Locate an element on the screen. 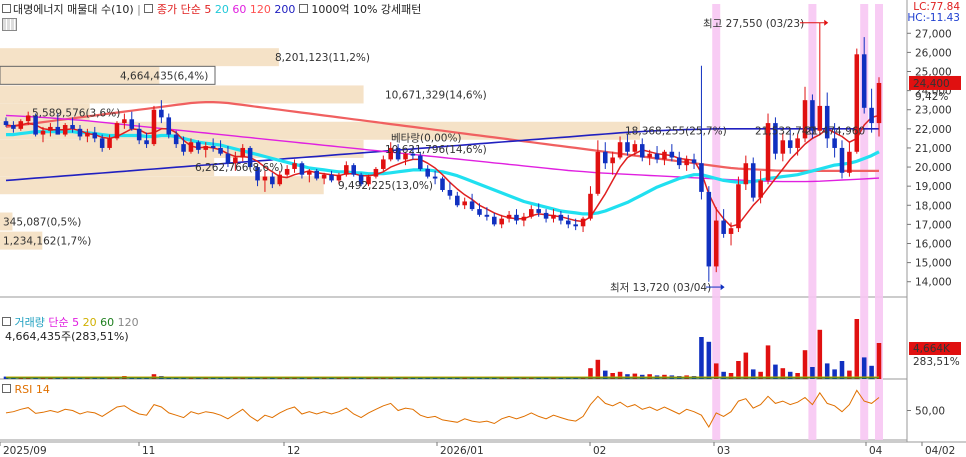 The width and height of the screenshot is (966, 457). volume-profile-label: 10,671,329(14,6%) is located at coordinates (436, 95).